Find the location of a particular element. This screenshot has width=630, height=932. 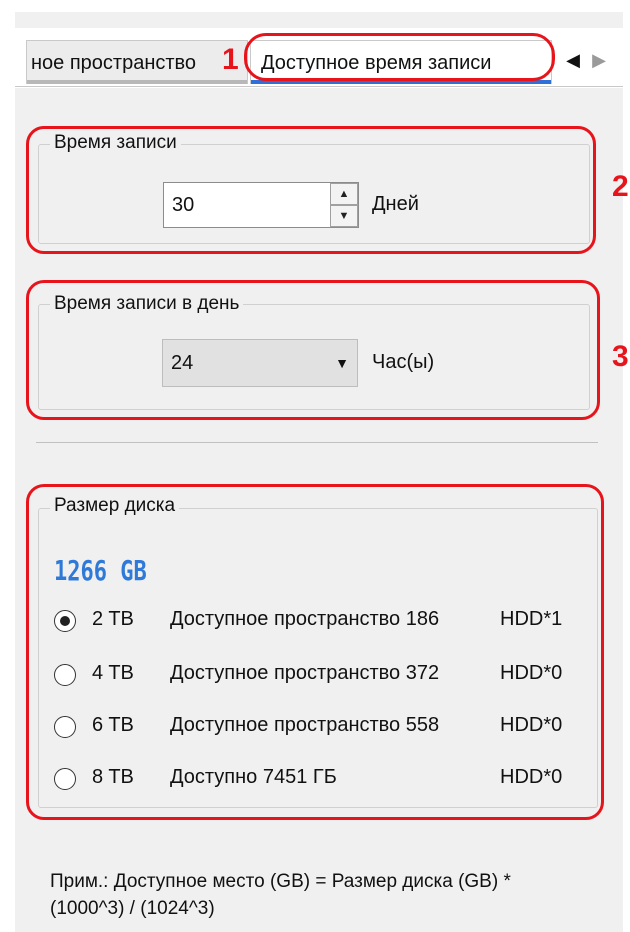

annotation-number-3: 3 is located at coordinates (620, 356).